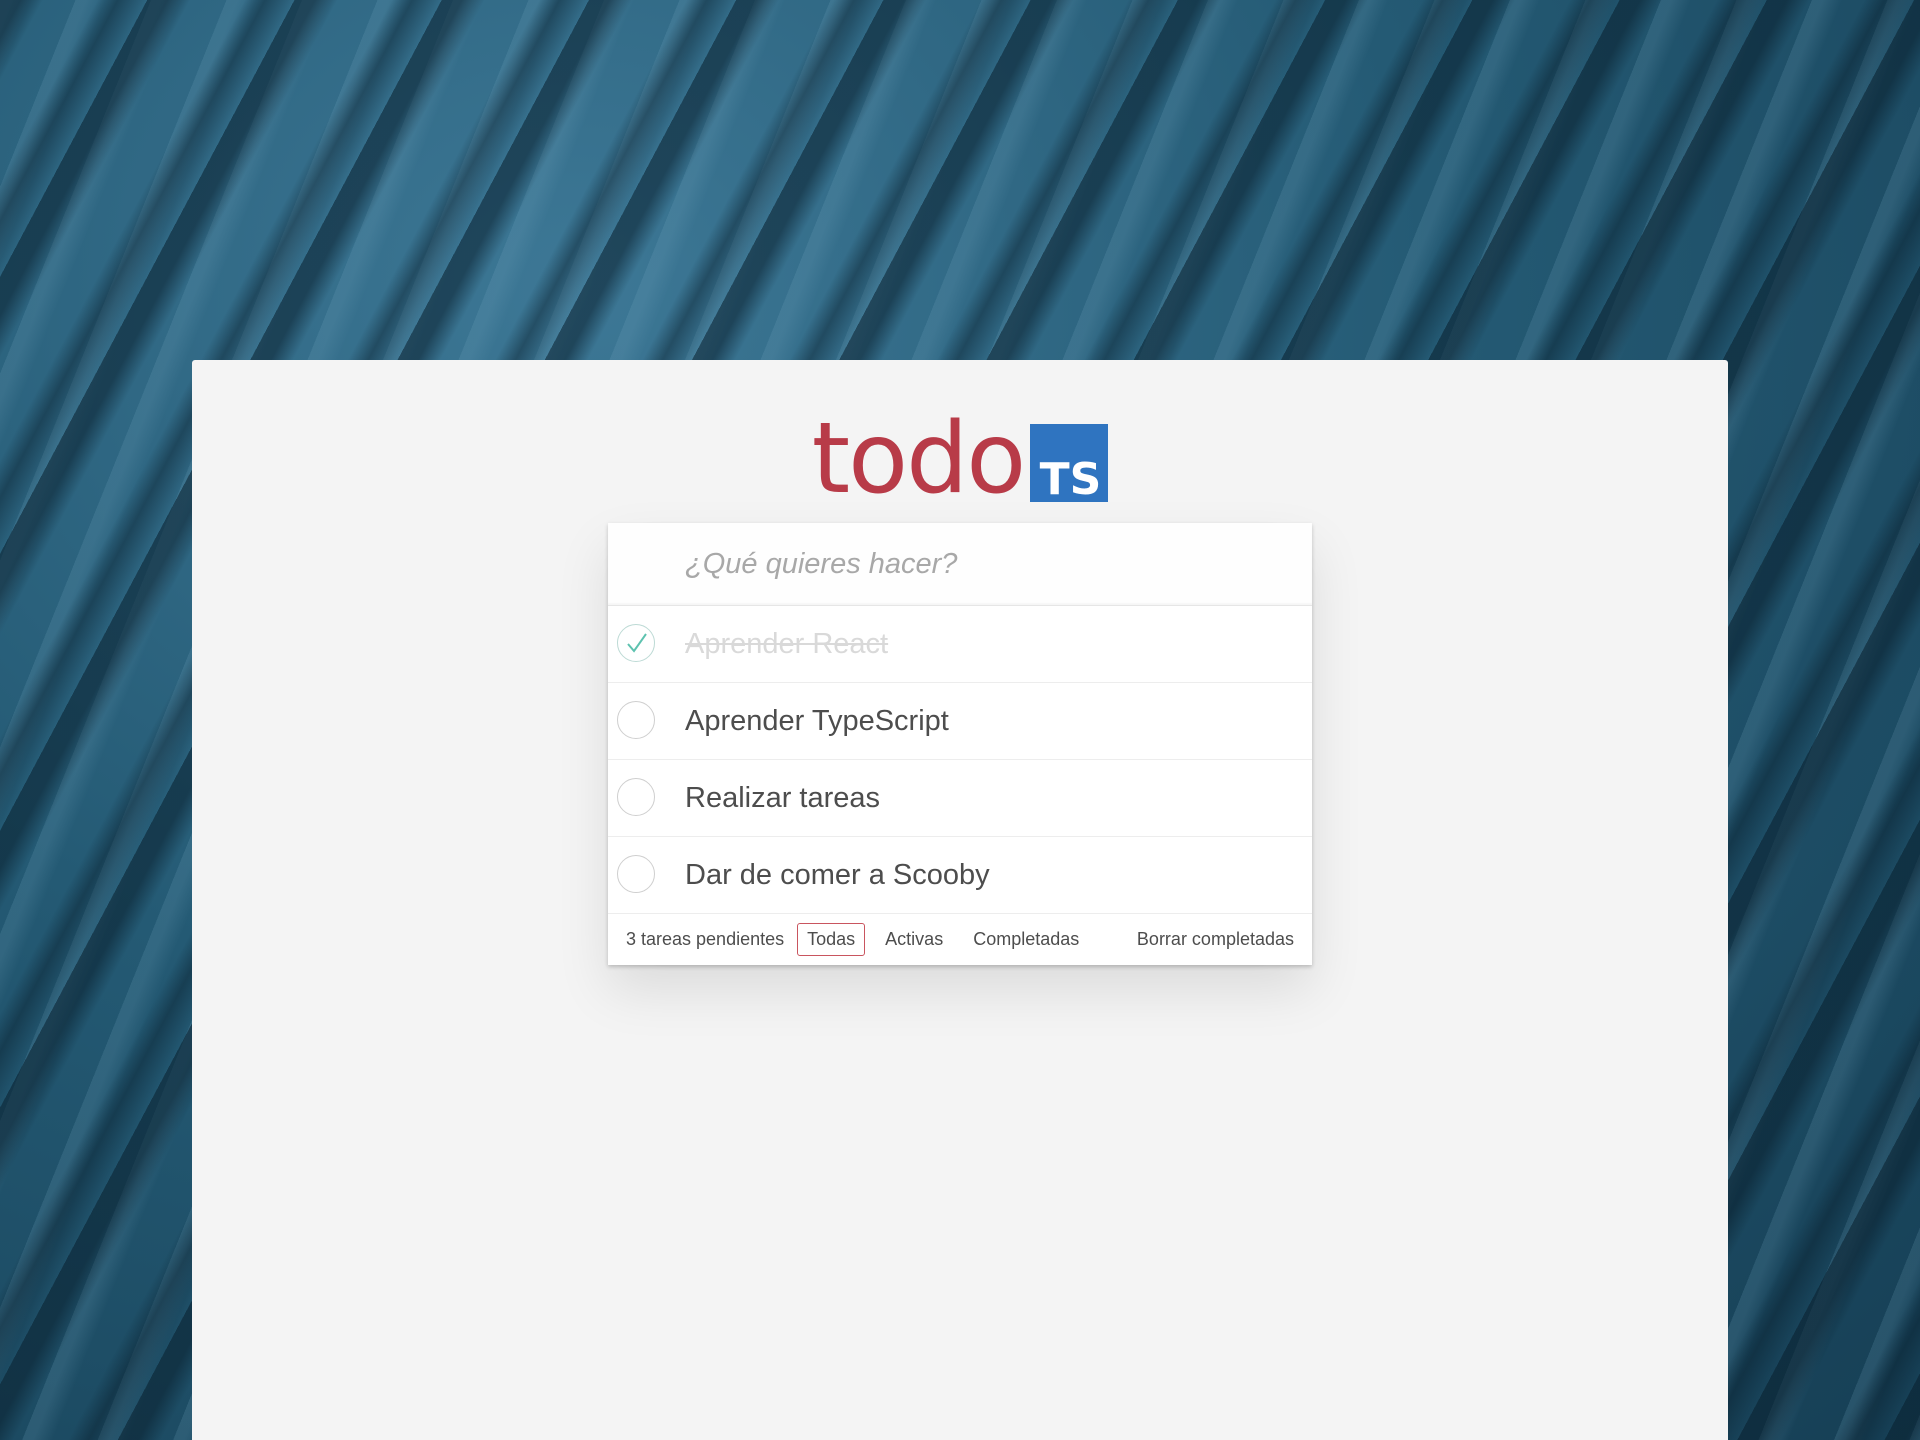  I want to click on filter-item: Completadas, so click(1031, 939).